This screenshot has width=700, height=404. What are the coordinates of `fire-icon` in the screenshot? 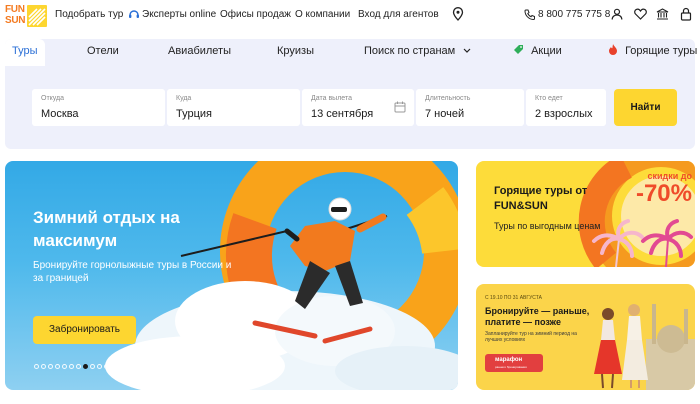 It's located at (613, 49).